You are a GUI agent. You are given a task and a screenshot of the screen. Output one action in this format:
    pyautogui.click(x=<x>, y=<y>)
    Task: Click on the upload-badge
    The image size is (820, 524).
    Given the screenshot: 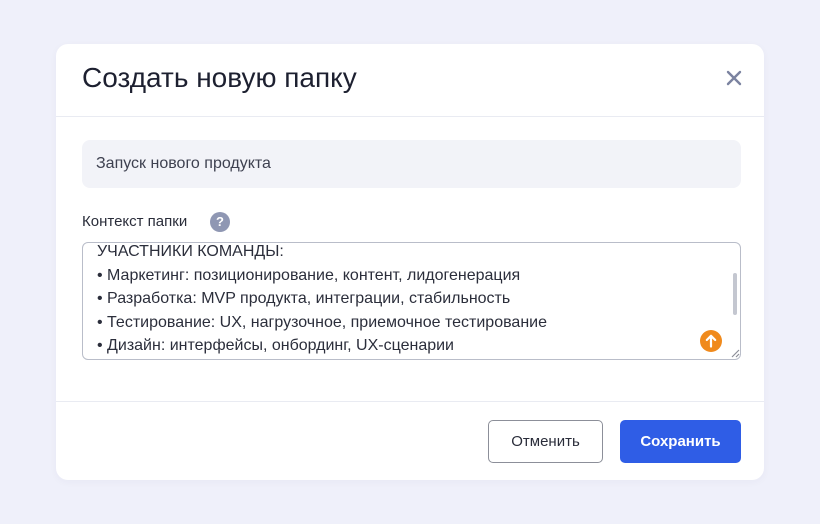 What is the action you would take?
    pyautogui.click(x=711, y=341)
    